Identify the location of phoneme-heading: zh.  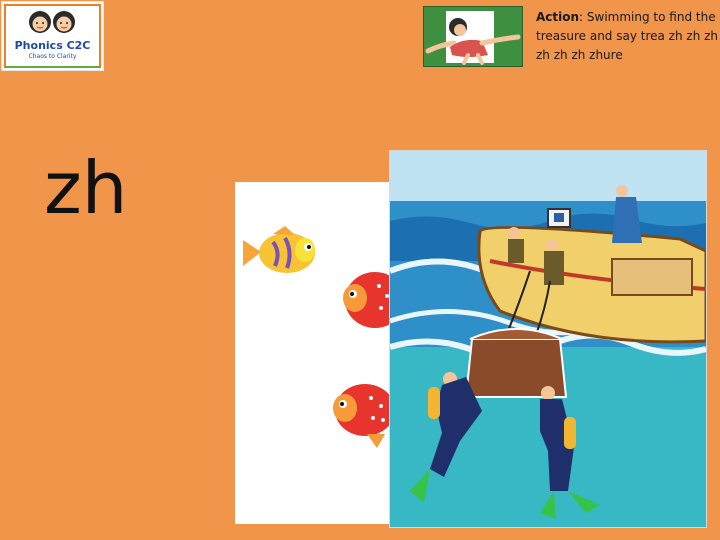
(86, 188).